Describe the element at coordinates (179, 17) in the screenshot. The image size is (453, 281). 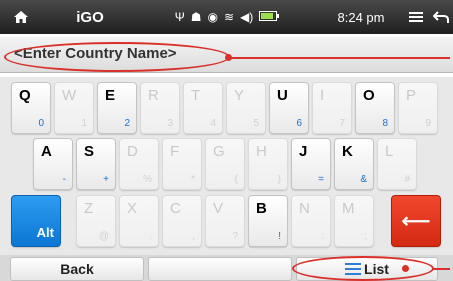
I see `usb-icon: Ψ` at that location.